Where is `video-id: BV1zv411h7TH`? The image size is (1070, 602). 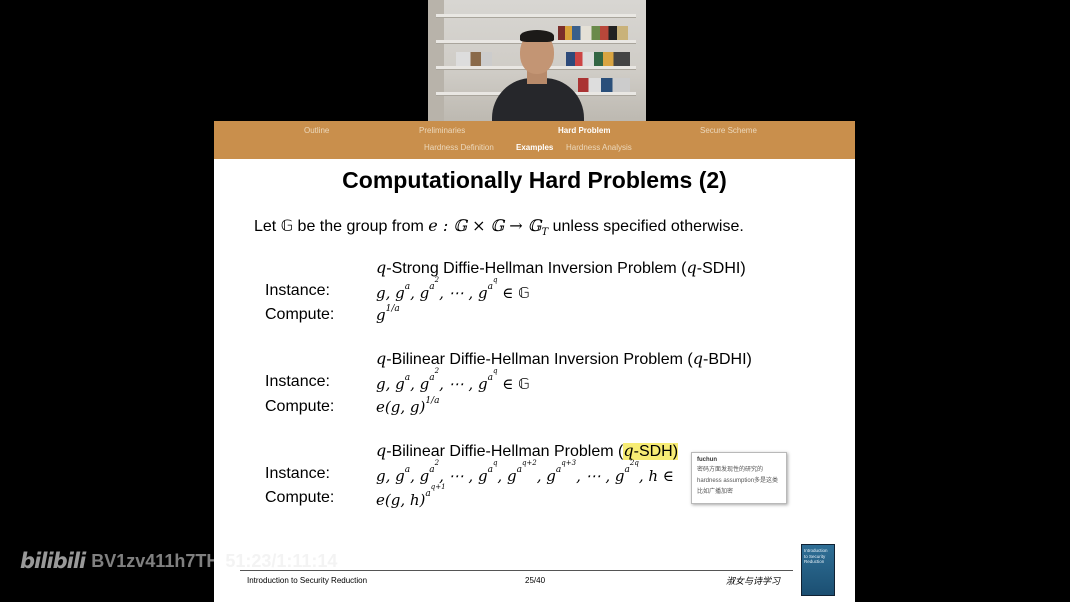
video-id: BV1zv411h7TH is located at coordinates (155, 560).